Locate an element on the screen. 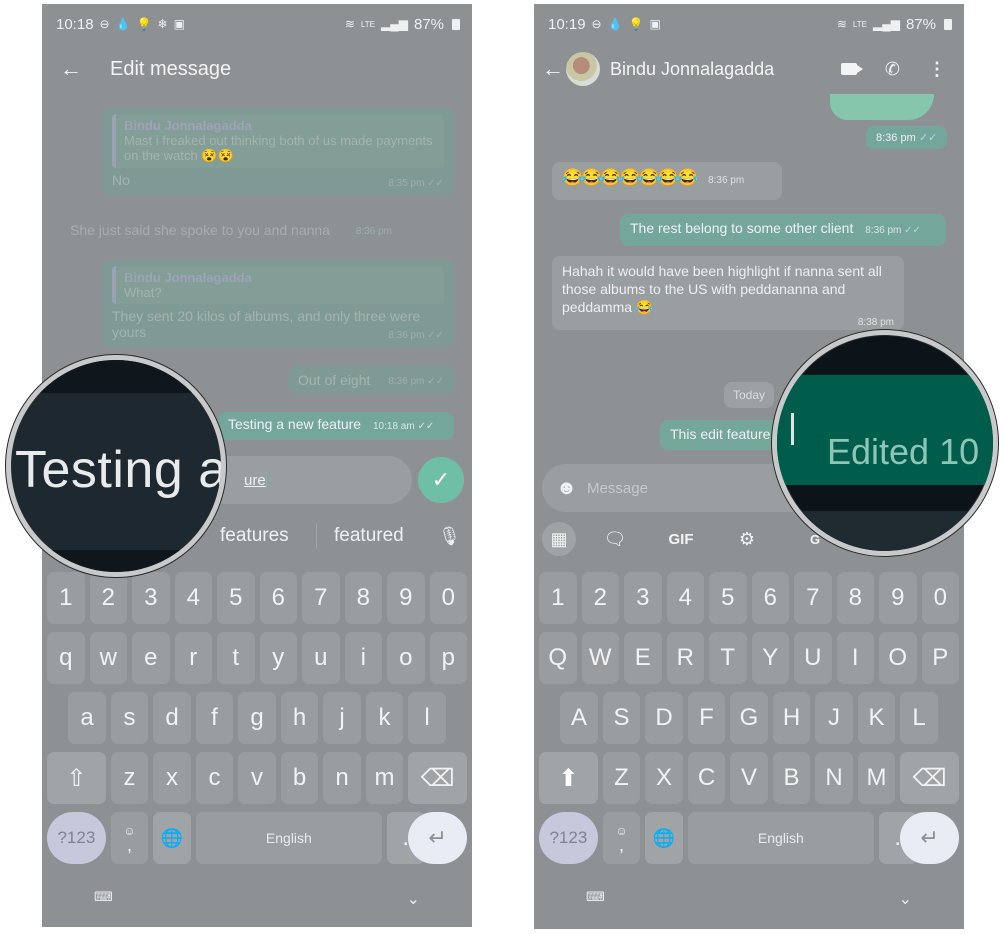 The width and height of the screenshot is (1004, 934). key-y: Y is located at coordinates (770, 658).